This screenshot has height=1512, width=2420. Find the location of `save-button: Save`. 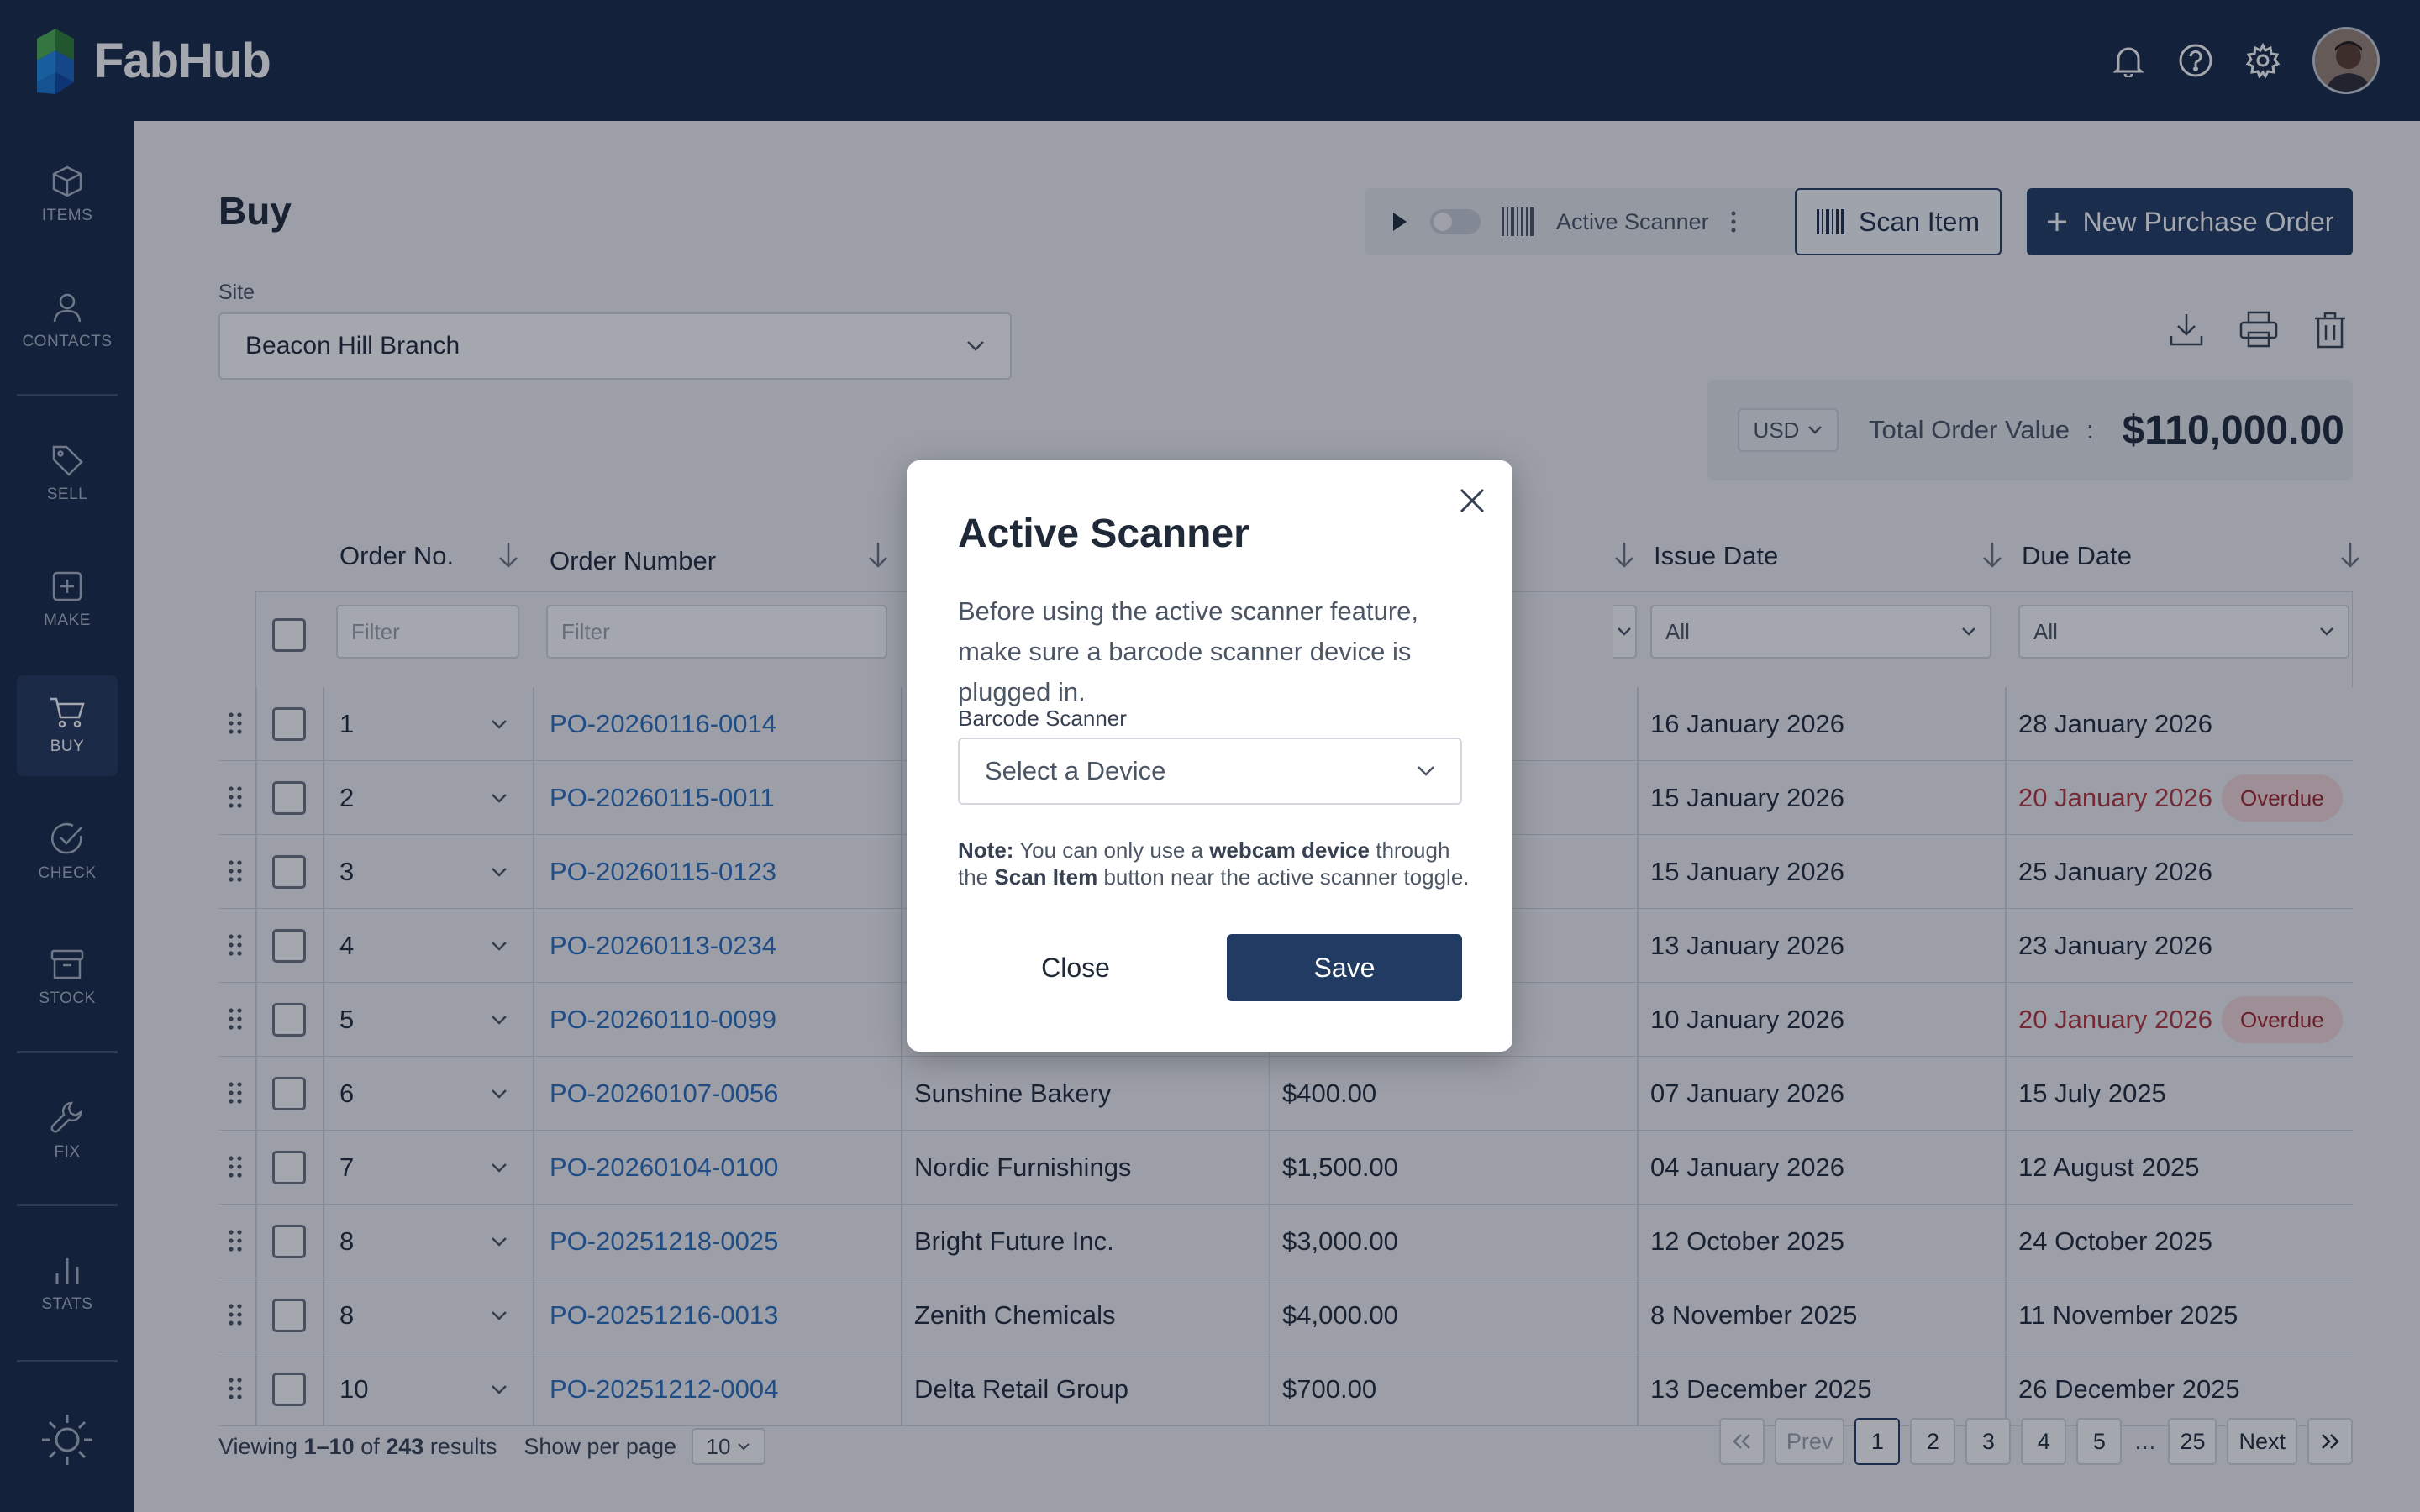

save-button: Save is located at coordinates (1345, 967).